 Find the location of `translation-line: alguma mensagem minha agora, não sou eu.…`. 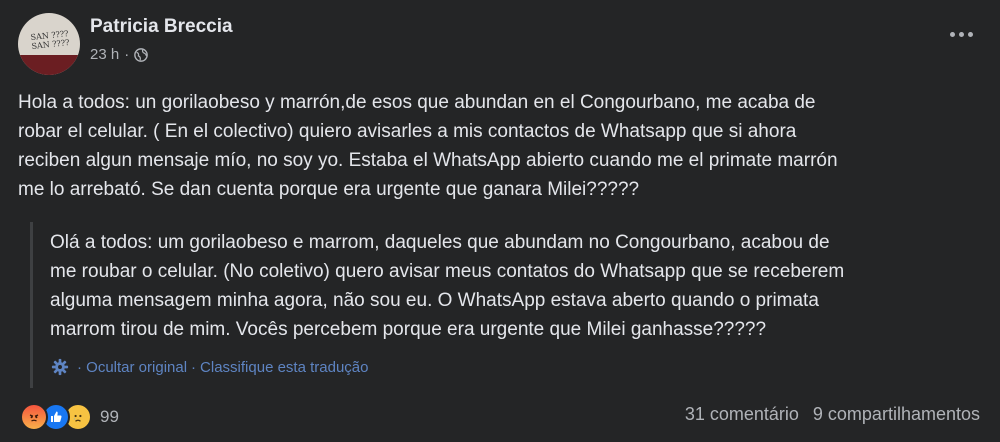

translation-line: alguma mensagem minha agora, não sou eu.… is located at coordinates (434, 300).